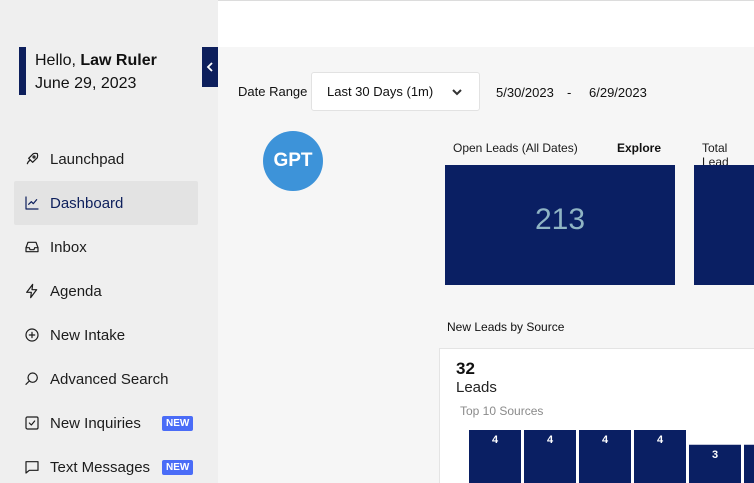 The width and height of the screenshot is (754, 483). Describe the element at coordinates (87, 159) in the screenshot. I see `sidebar-item-label: Launchpad` at that location.